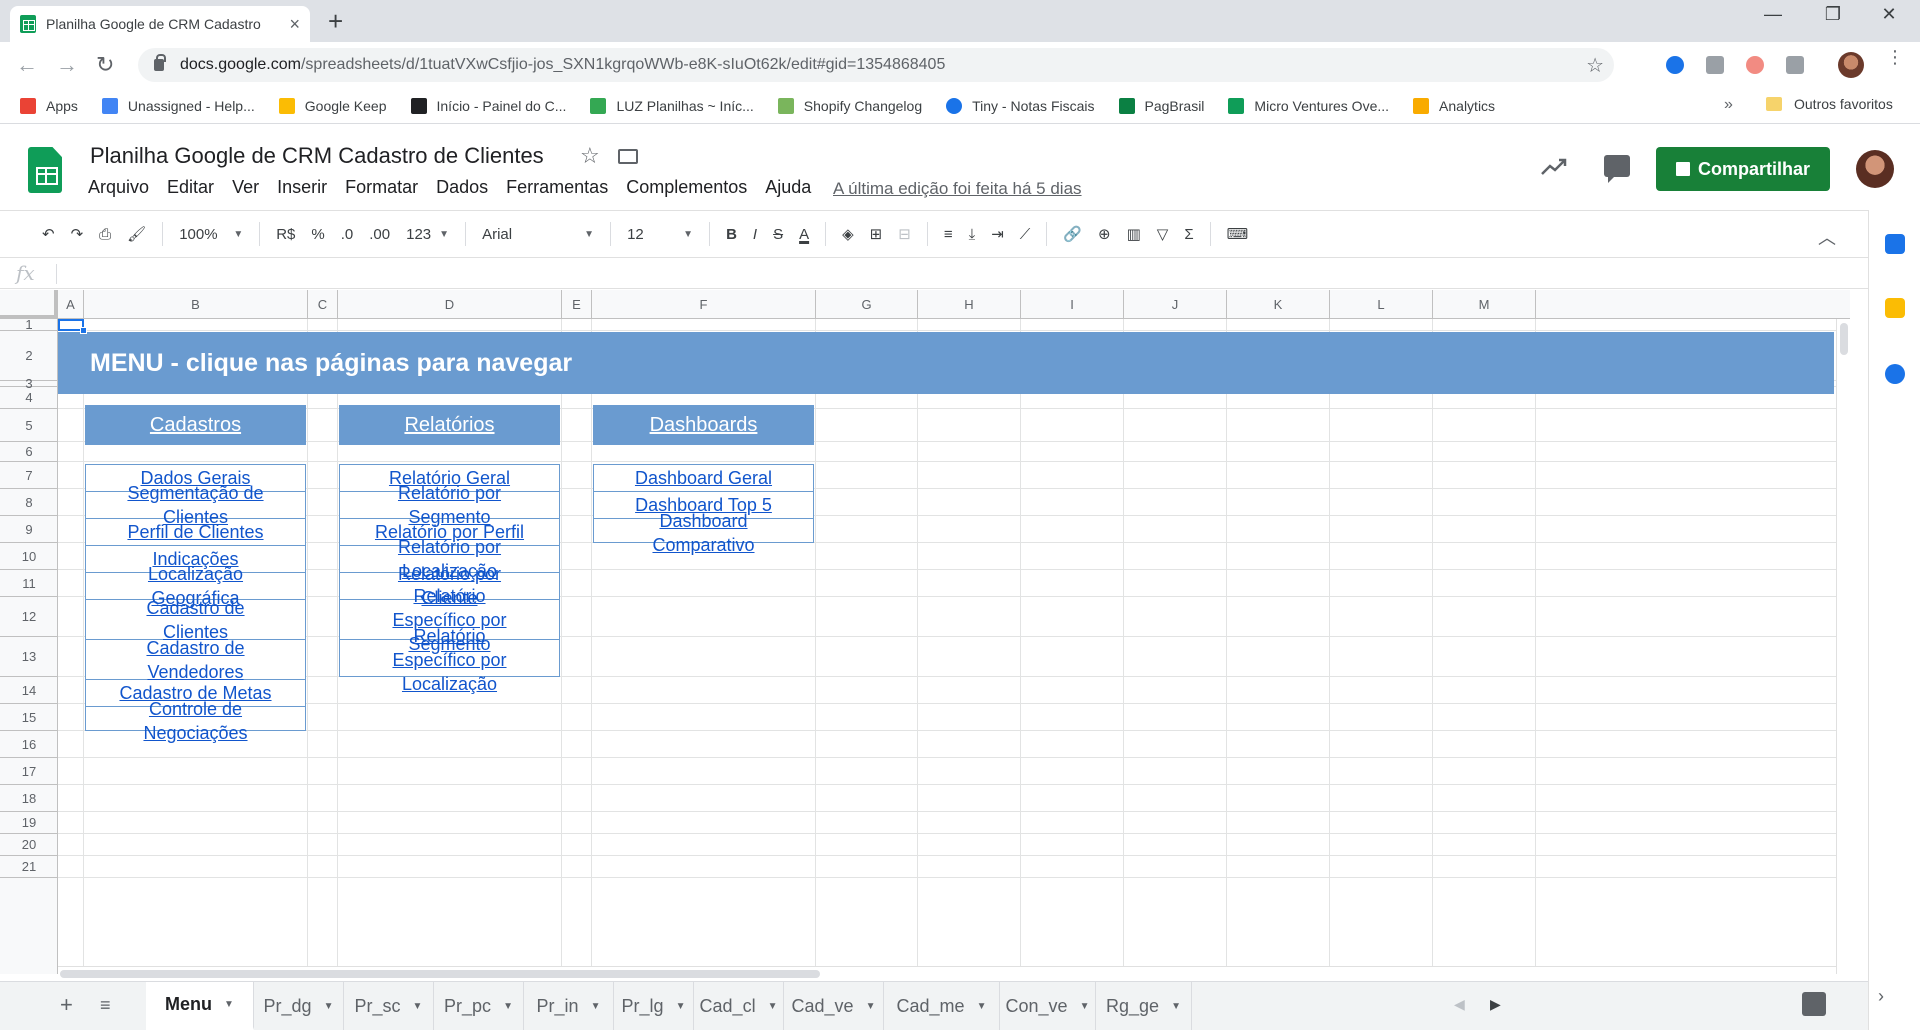 This screenshot has height=1030, width=1920. What do you see at coordinates (1595, 65) in the screenshot?
I see `bookmark-star-icon: ☆` at bounding box center [1595, 65].